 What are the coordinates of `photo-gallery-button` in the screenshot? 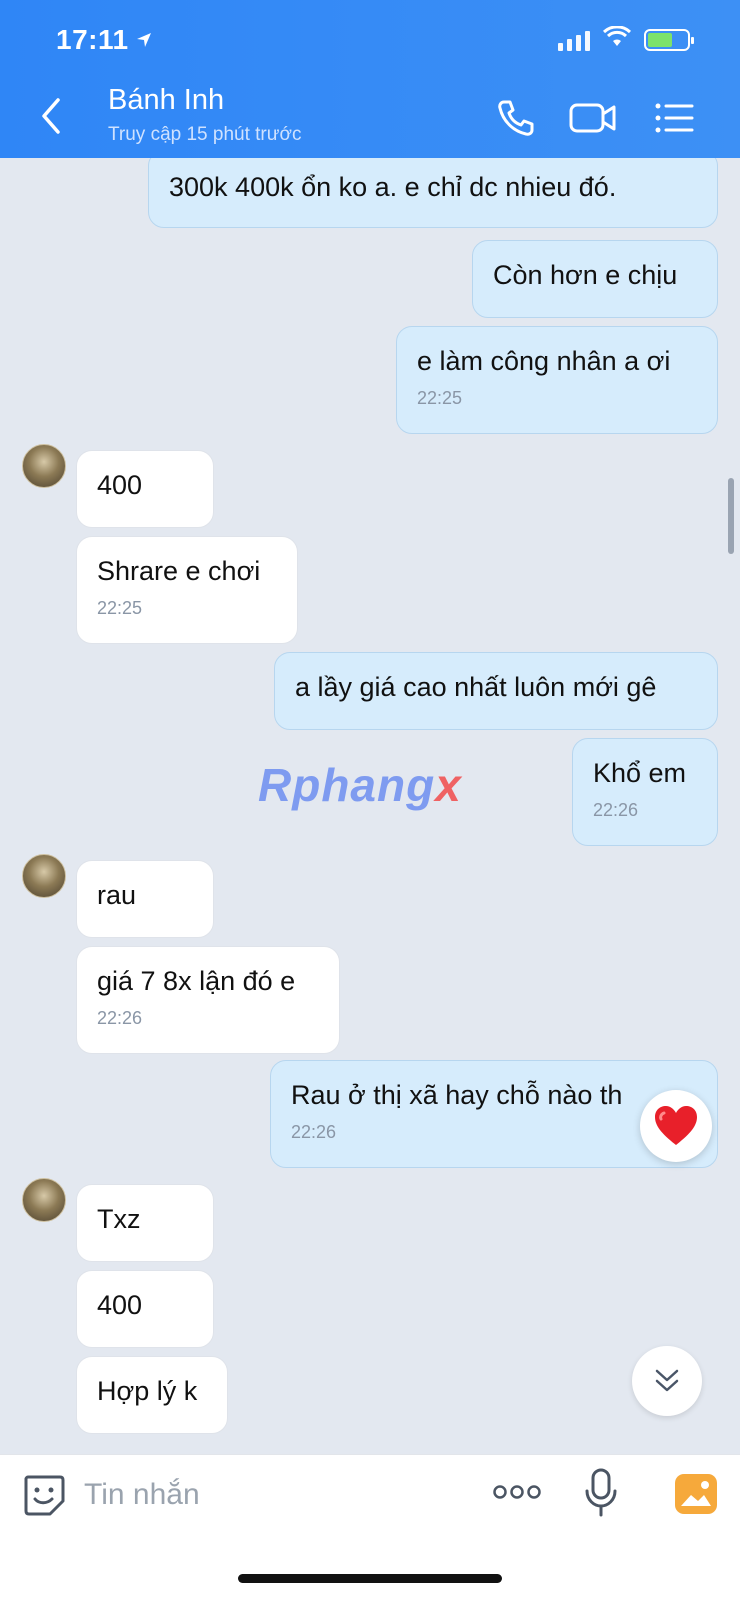 It's located at (696, 1494).